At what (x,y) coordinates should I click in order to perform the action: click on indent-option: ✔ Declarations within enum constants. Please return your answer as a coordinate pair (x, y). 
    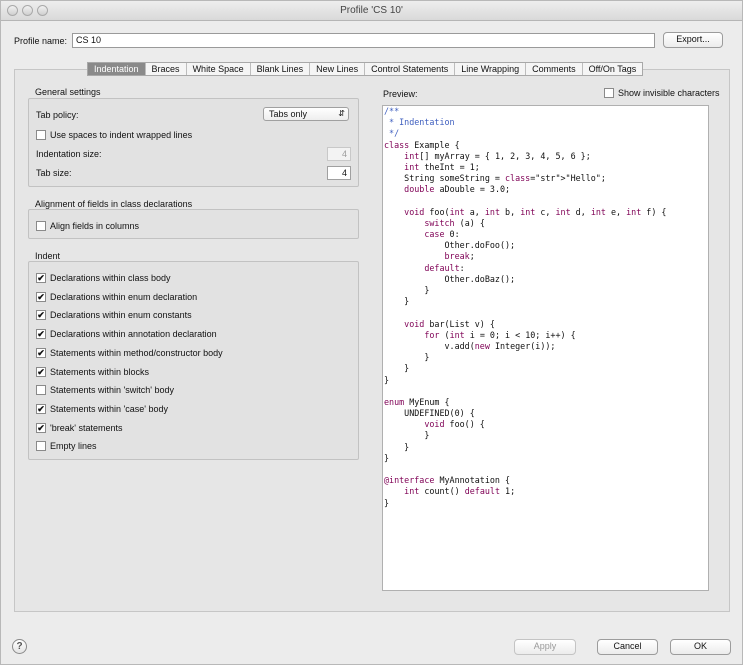
    Looking at the image, I should click on (114, 315).